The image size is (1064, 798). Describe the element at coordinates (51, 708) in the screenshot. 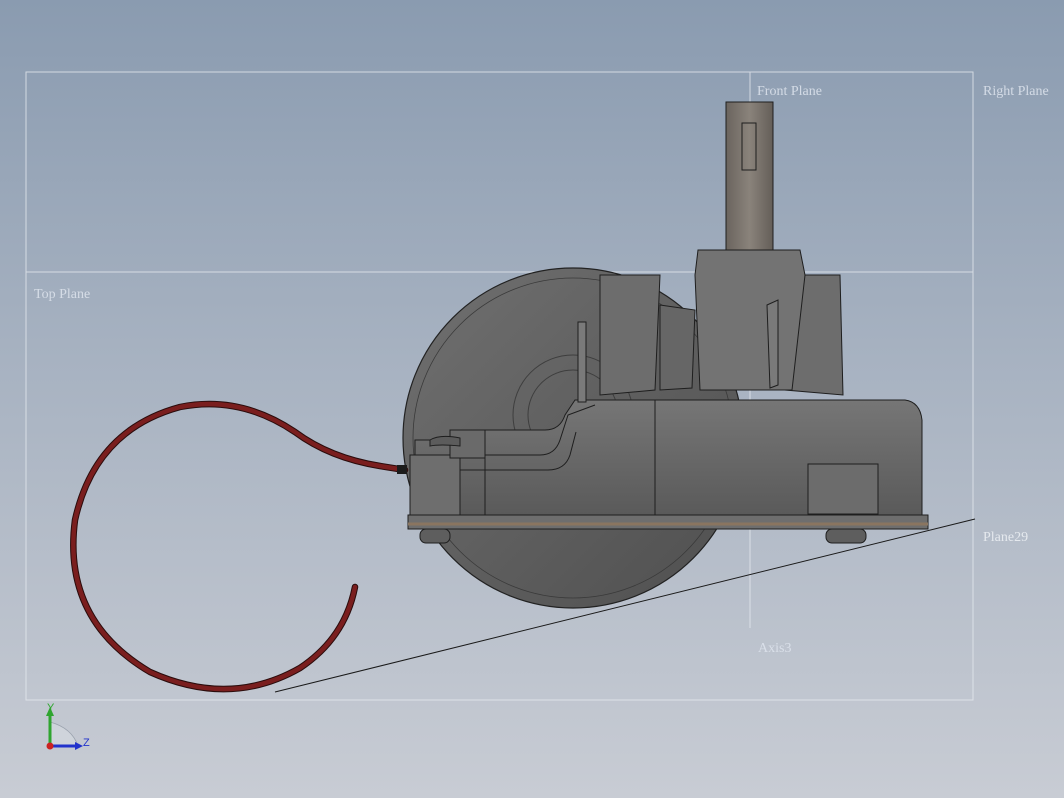

I see `triad-y-label: Y` at that location.